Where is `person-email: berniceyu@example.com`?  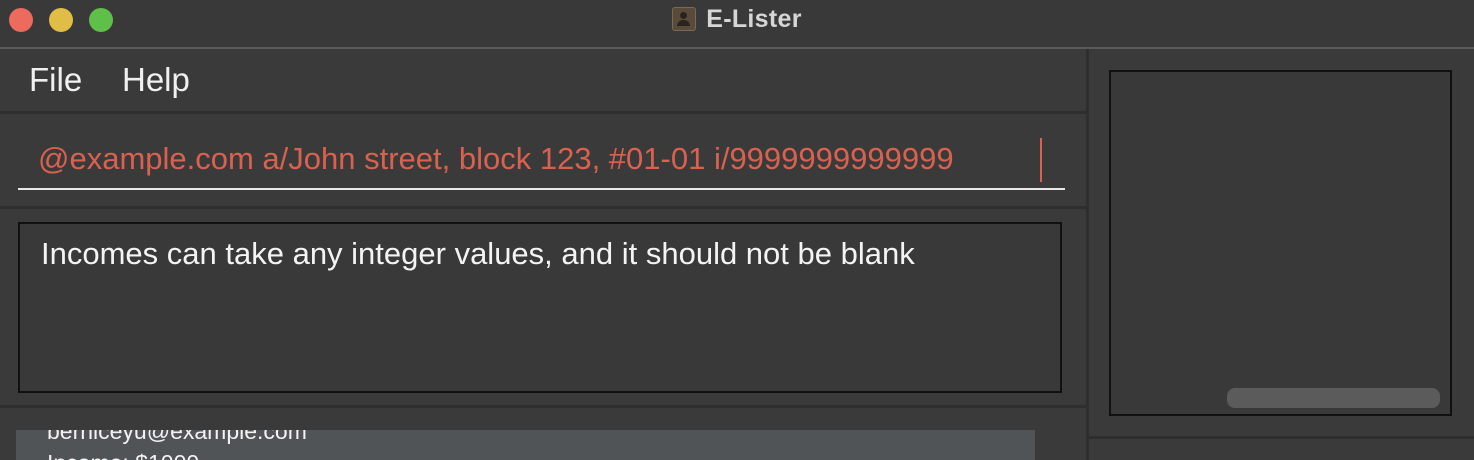 person-email: berniceyu@example.com is located at coordinates (177, 437).